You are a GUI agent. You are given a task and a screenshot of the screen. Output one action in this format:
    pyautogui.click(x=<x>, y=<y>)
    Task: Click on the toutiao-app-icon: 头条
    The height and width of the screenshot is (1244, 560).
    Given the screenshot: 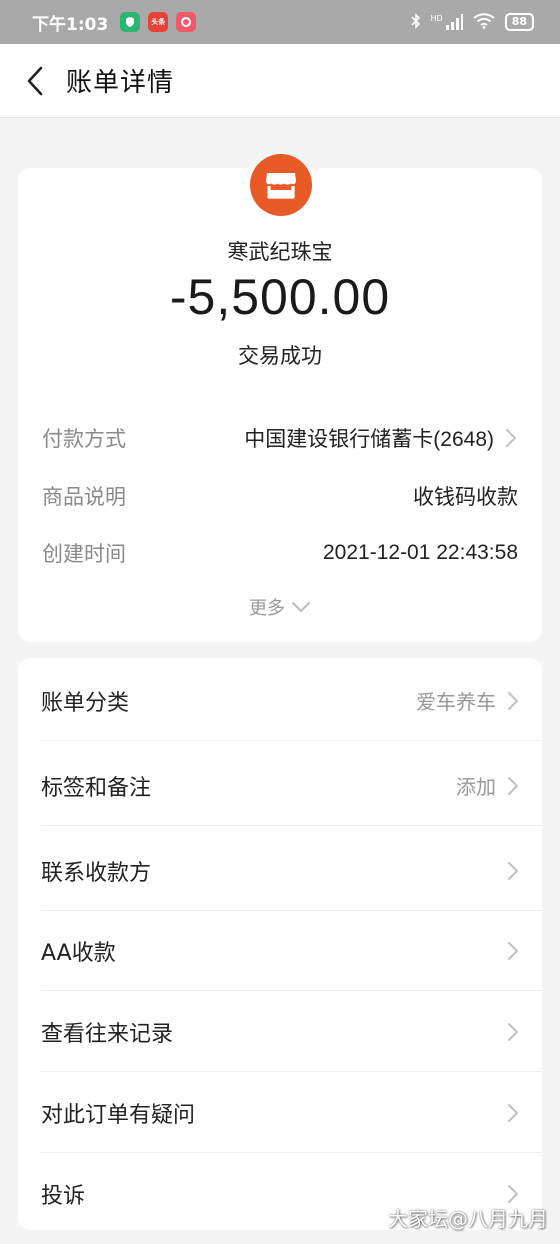 What is the action you would take?
    pyautogui.click(x=158, y=22)
    